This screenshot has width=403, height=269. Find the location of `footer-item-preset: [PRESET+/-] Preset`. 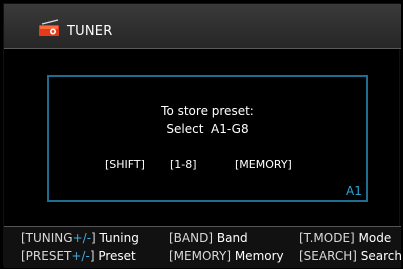

footer-item-preset: [PRESET+/-] Preset is located at coordinates (78, 256).